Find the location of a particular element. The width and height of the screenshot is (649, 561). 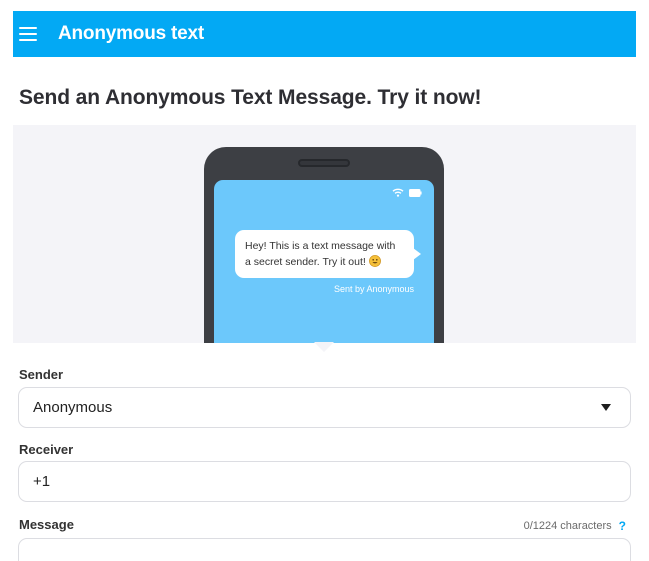

app-title: Anonymous text is located at coordinates (131, 33).